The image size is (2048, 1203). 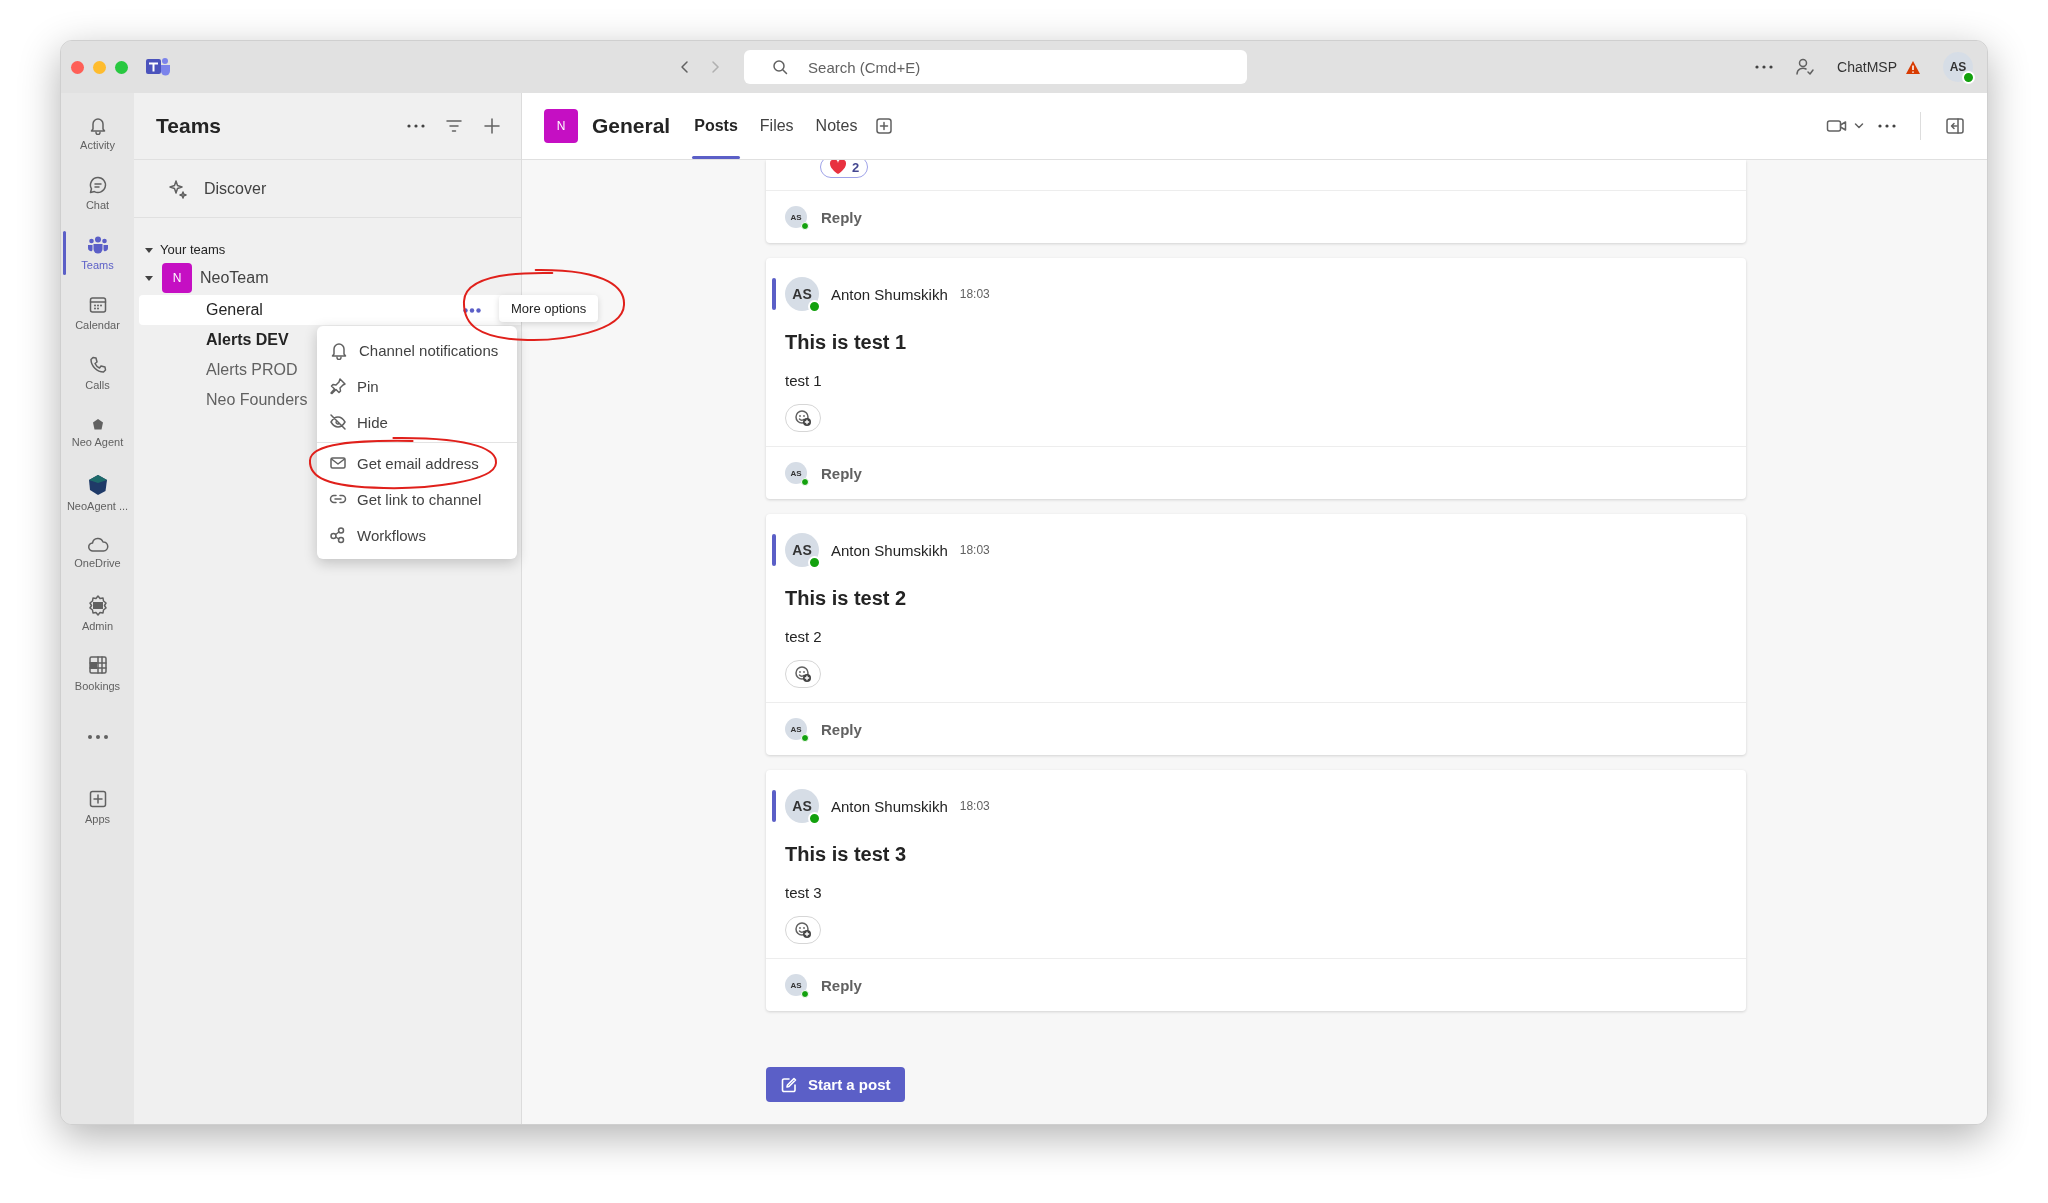 I want to click on menu-item: Pin, so click(x=417, y=386).